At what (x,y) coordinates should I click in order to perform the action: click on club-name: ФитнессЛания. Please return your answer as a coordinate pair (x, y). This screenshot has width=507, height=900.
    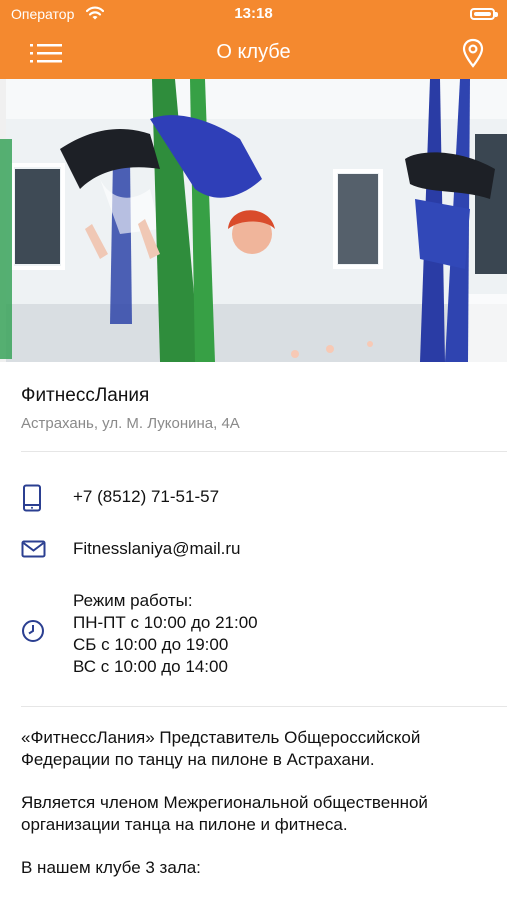
    Looking at the image, I should click on (85, 395).